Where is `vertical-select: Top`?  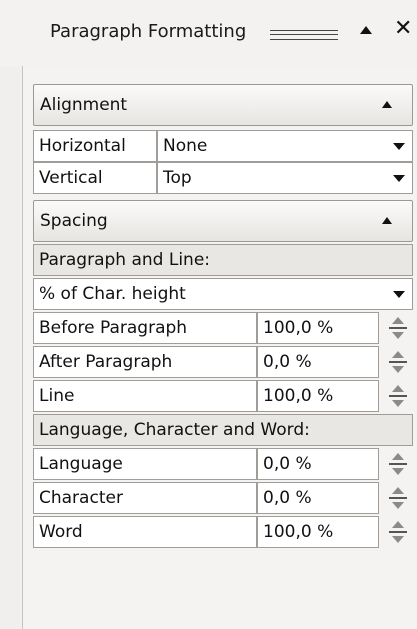 vertical-select: Top is located at coordinates (285, 178).